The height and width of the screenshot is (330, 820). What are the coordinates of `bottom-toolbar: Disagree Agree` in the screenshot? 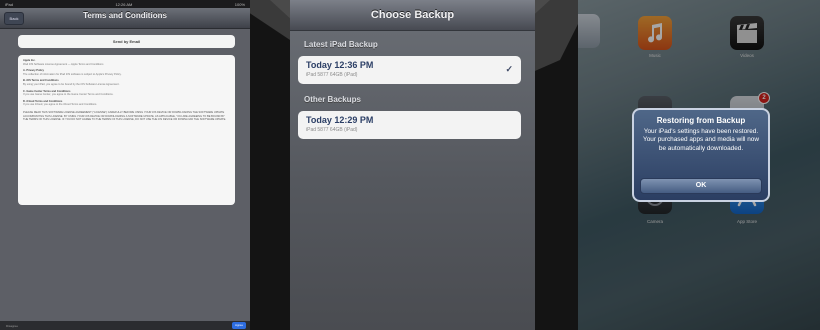 It's located at (125, 325).